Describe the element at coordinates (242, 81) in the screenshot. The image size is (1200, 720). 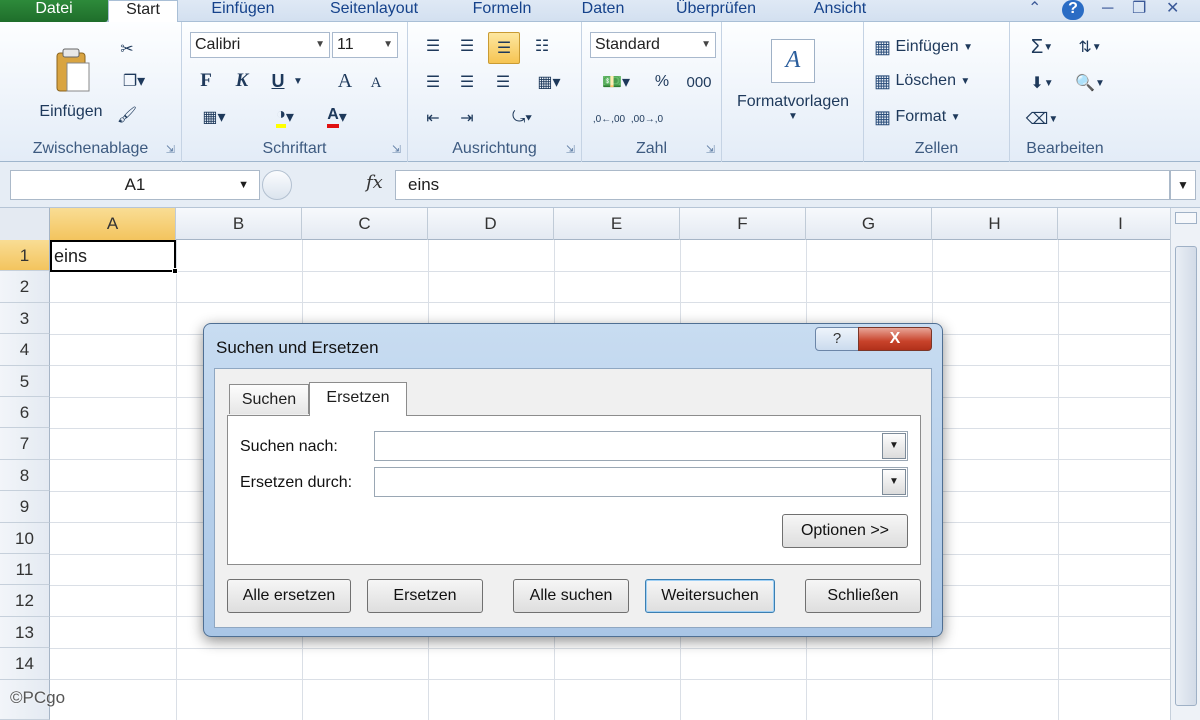
I see `italic-button: K` at that location.